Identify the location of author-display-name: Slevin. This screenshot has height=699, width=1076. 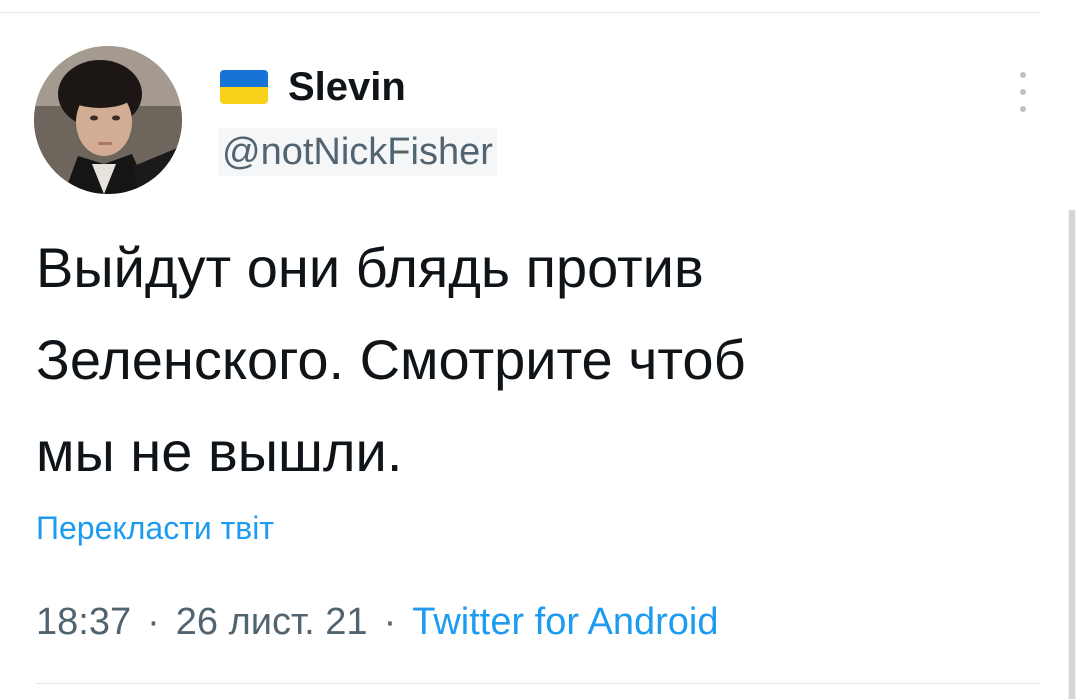
(347, 87).